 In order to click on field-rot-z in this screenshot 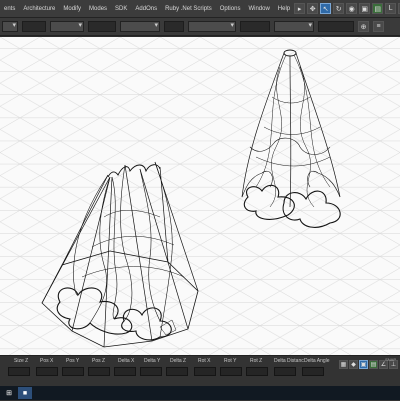, I will do `click(257, 371)`.